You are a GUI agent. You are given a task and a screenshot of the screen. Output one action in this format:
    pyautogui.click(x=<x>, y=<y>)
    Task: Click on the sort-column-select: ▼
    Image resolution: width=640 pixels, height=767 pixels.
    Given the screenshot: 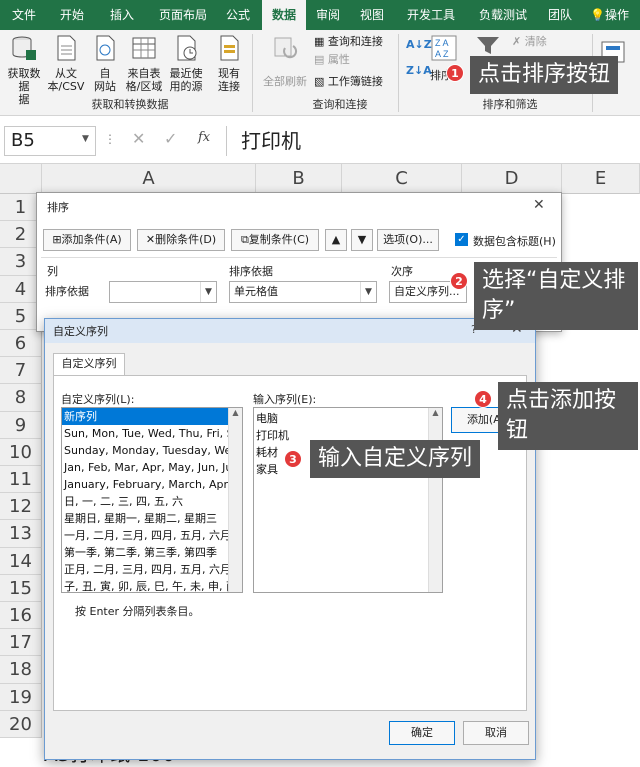 What is the action you would take?
    pyautogui.click(x=163, y=292)
    